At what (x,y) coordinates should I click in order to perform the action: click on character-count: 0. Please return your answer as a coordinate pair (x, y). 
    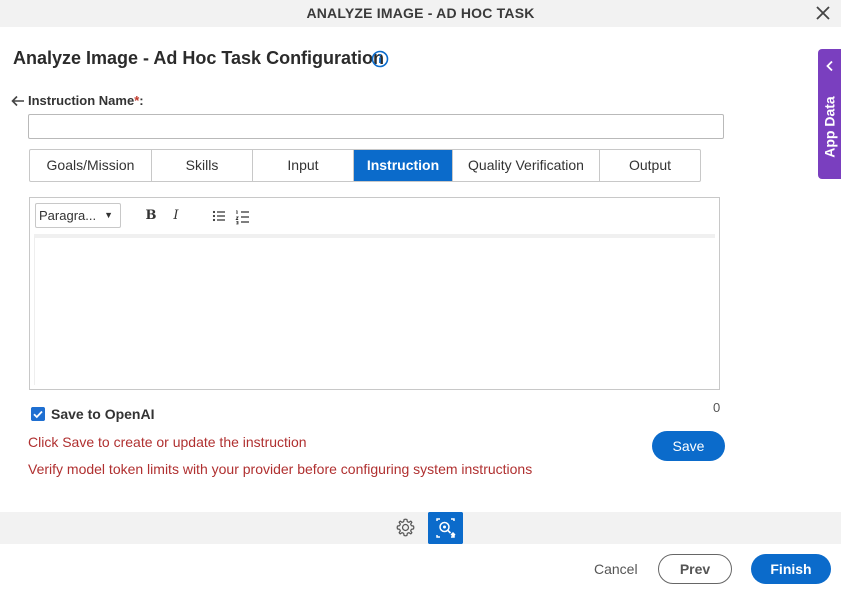
    Looking at the image, I should click on (717, 407).